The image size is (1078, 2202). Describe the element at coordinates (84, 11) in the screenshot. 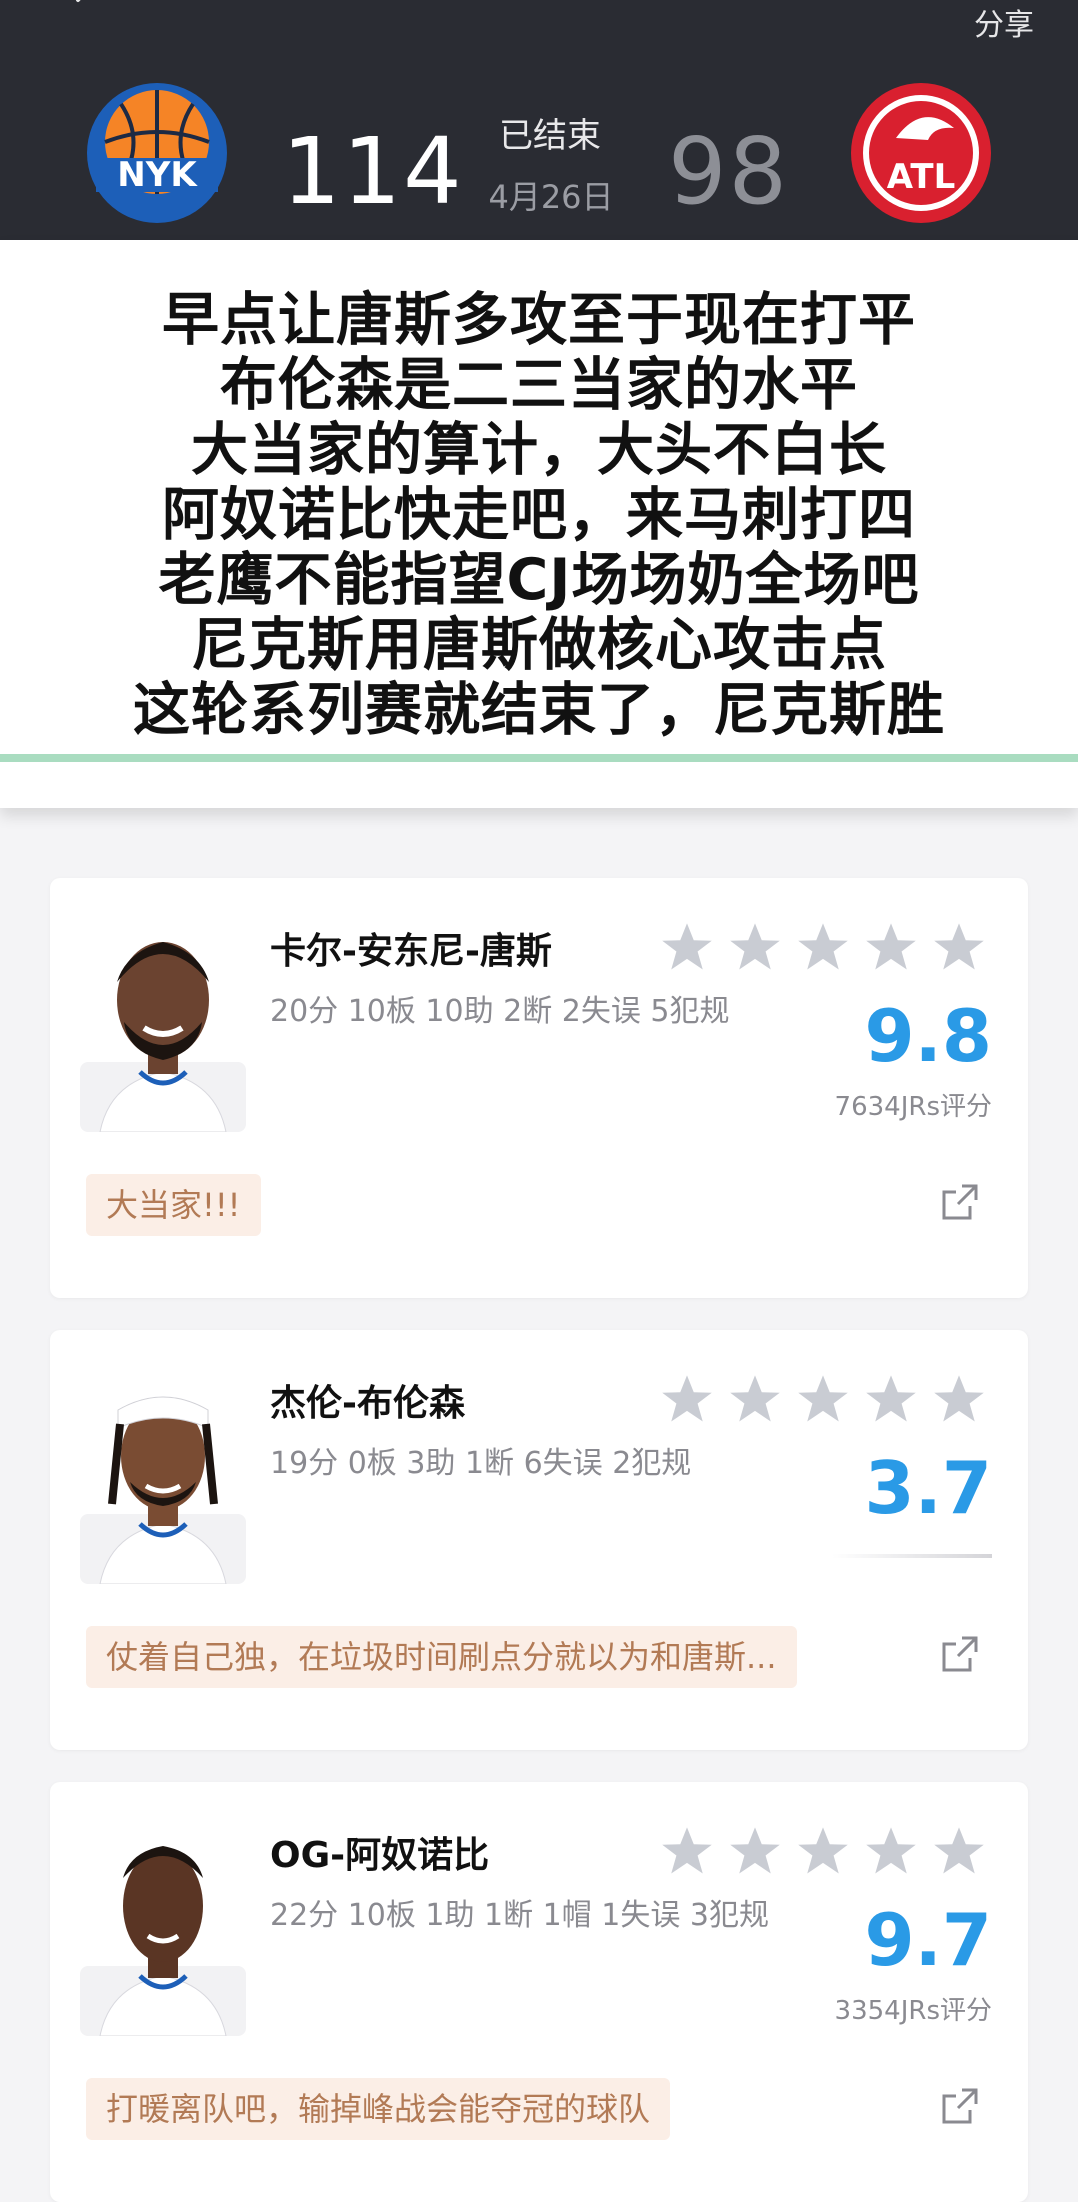

I see `back-chevron-icon` at that location.